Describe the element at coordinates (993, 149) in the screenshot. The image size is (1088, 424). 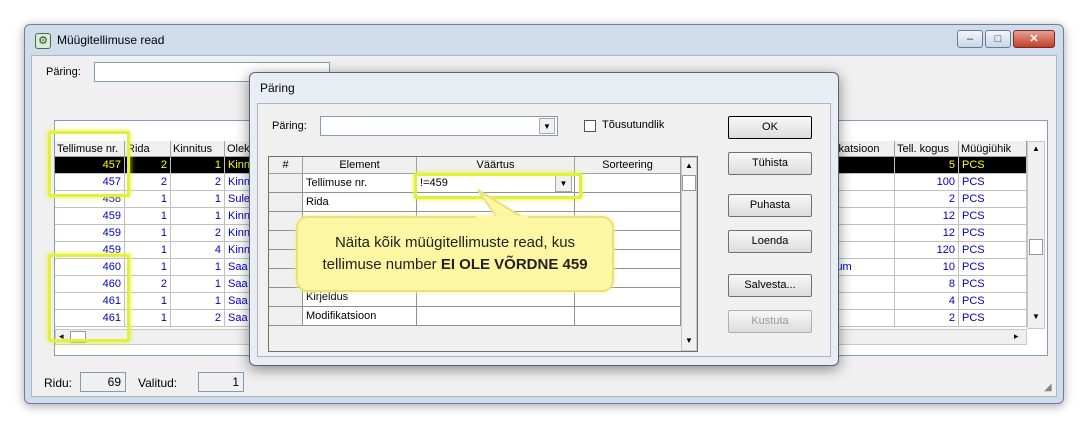
I see `column-header: Müügiühik` at that location.